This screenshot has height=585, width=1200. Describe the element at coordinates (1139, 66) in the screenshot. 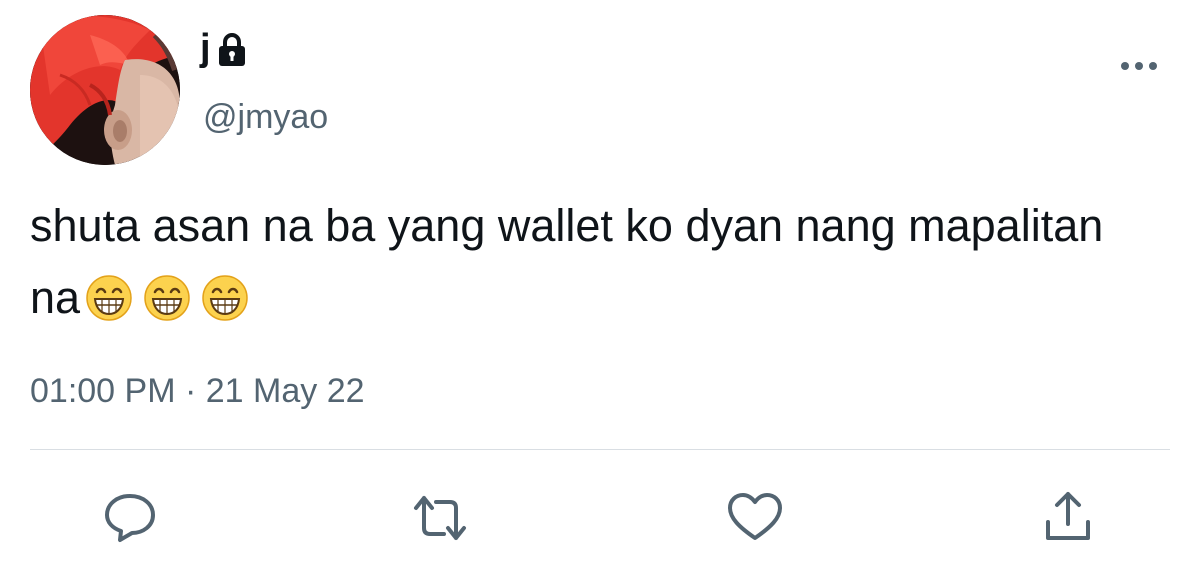

I see `more-options-icon` at that location.